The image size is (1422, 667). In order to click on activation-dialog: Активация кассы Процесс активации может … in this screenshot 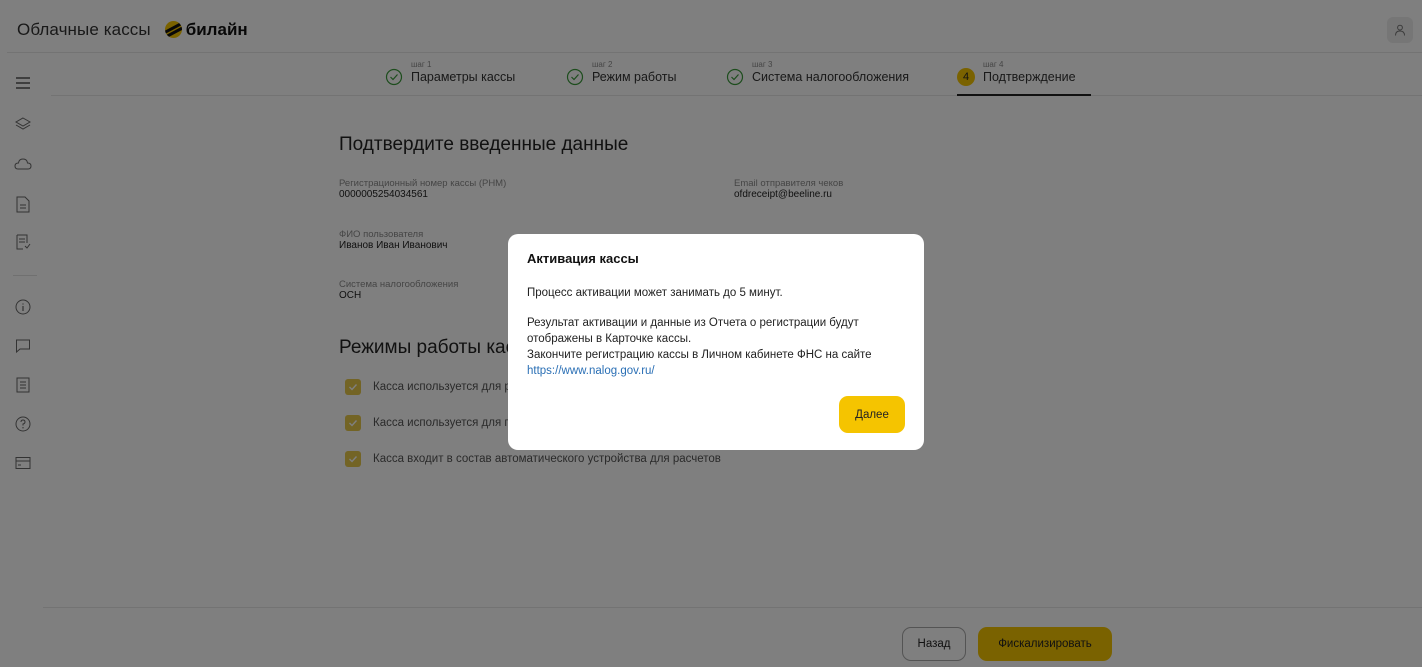, I will do `click(716, 342)`.